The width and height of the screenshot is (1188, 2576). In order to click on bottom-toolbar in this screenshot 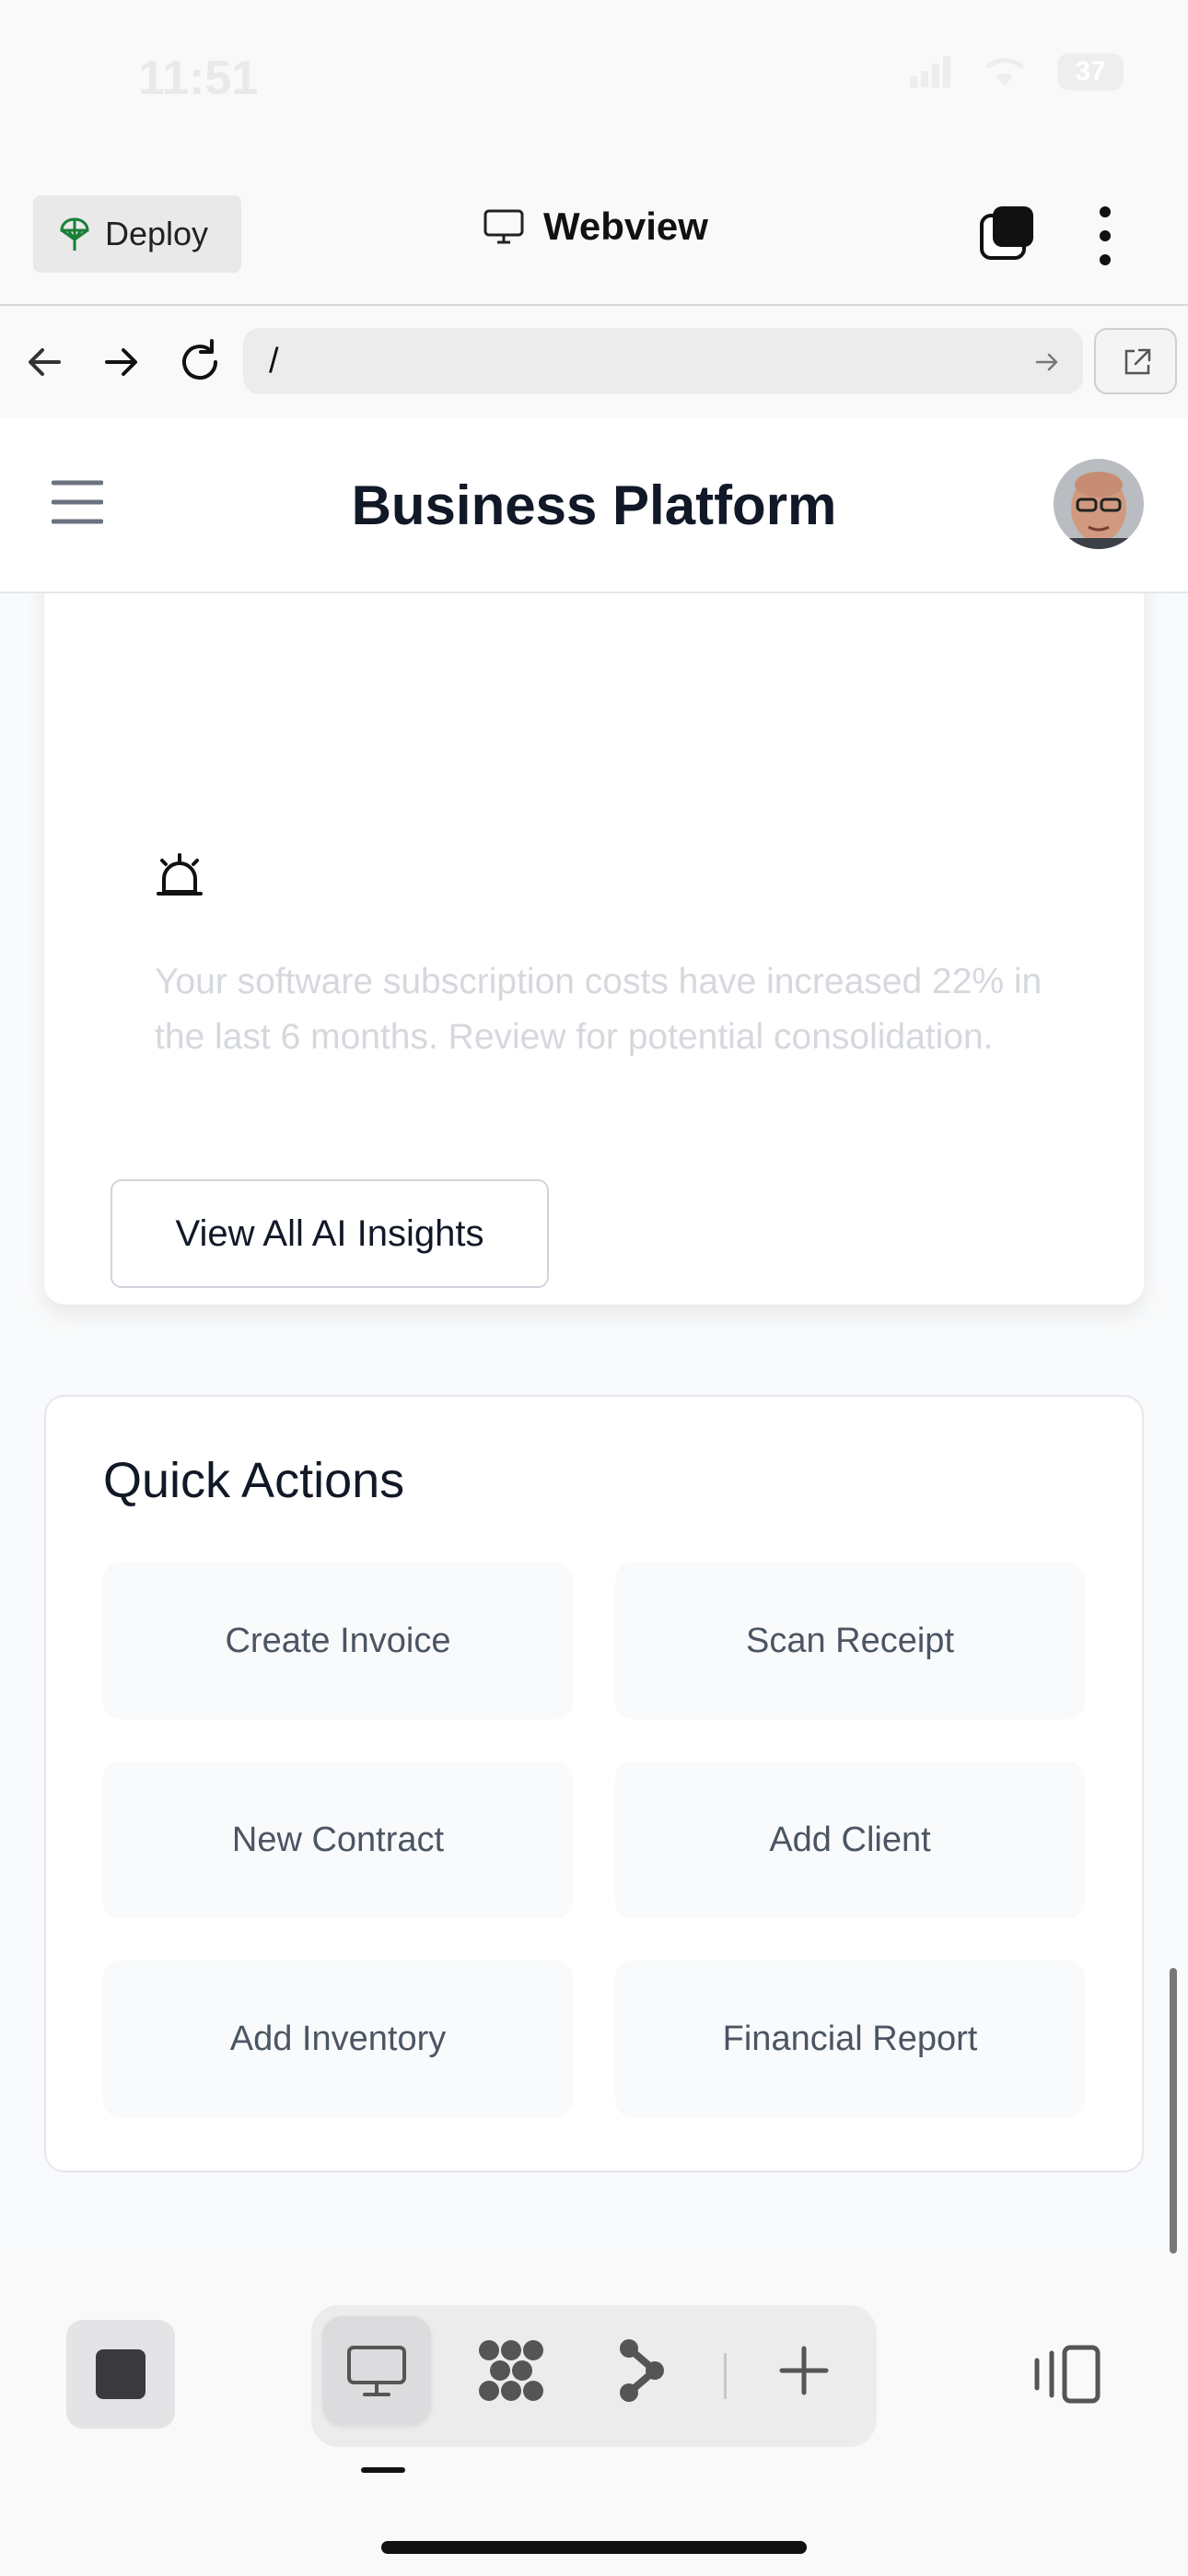, I will do `click(594, 2417)`.